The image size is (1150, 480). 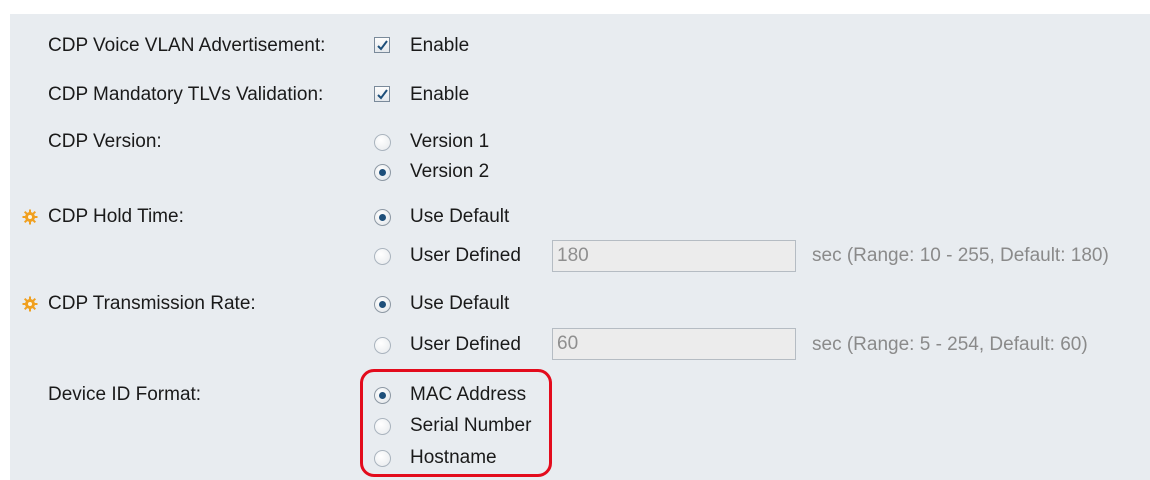 What do you see at coordinates (960, 255) in the screenshot?
I see `hold-time-range-hint: sec (Range: 10 - 255, Default: 180)` at bounding box center [960, 255].